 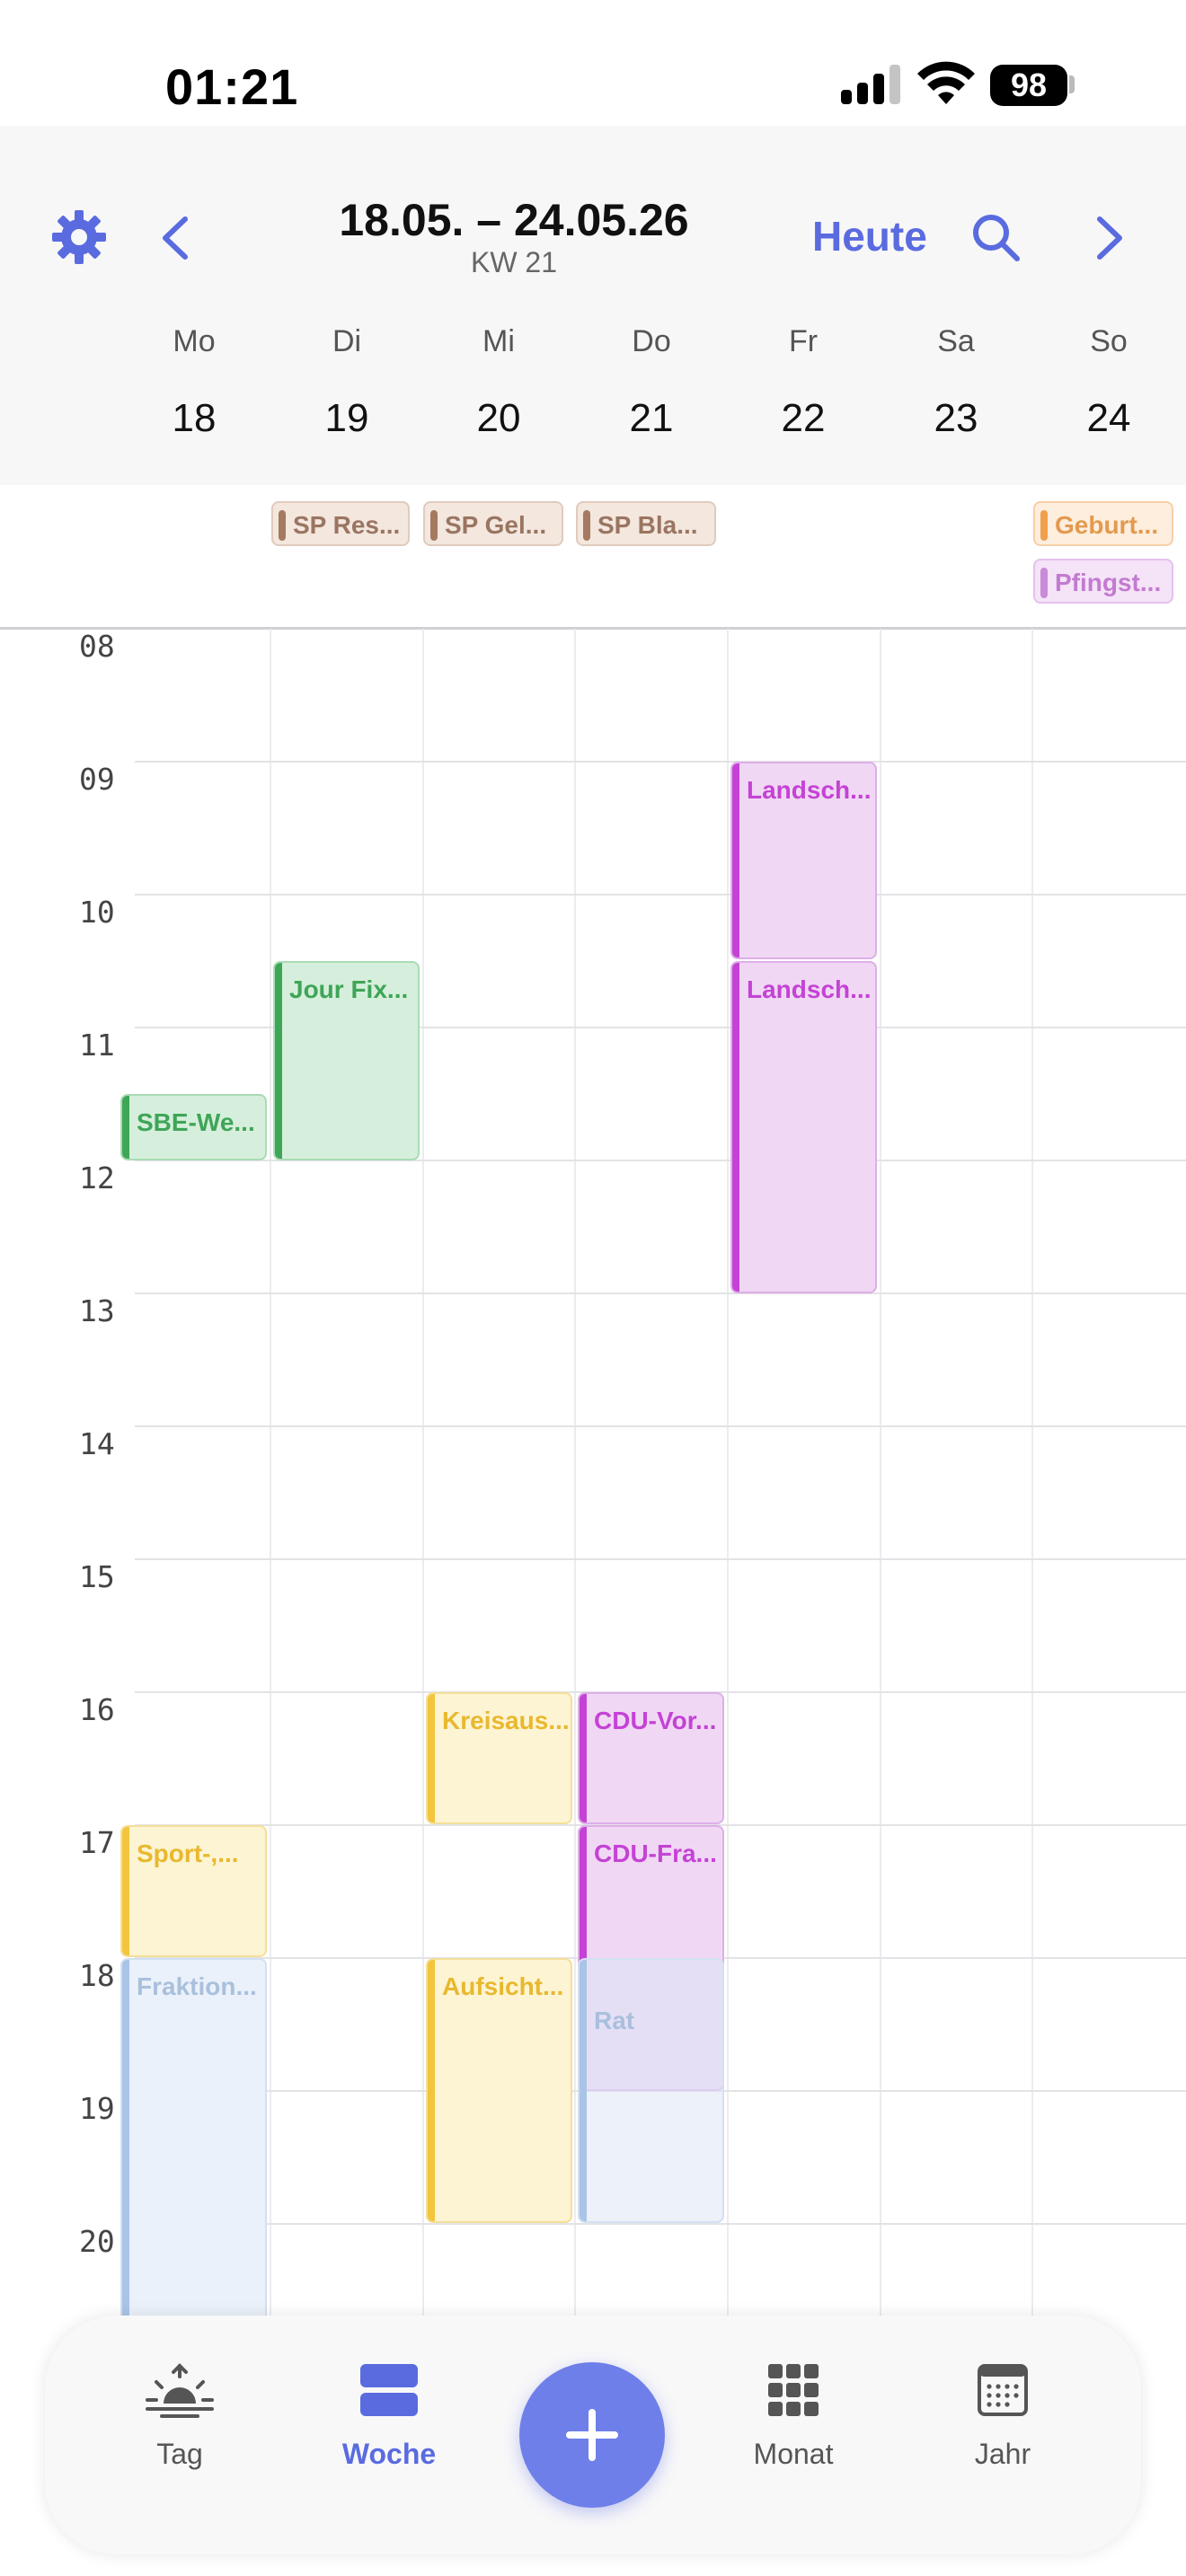 I want to click on calendar-week-number: KW 21, so click(x=514, y=262).